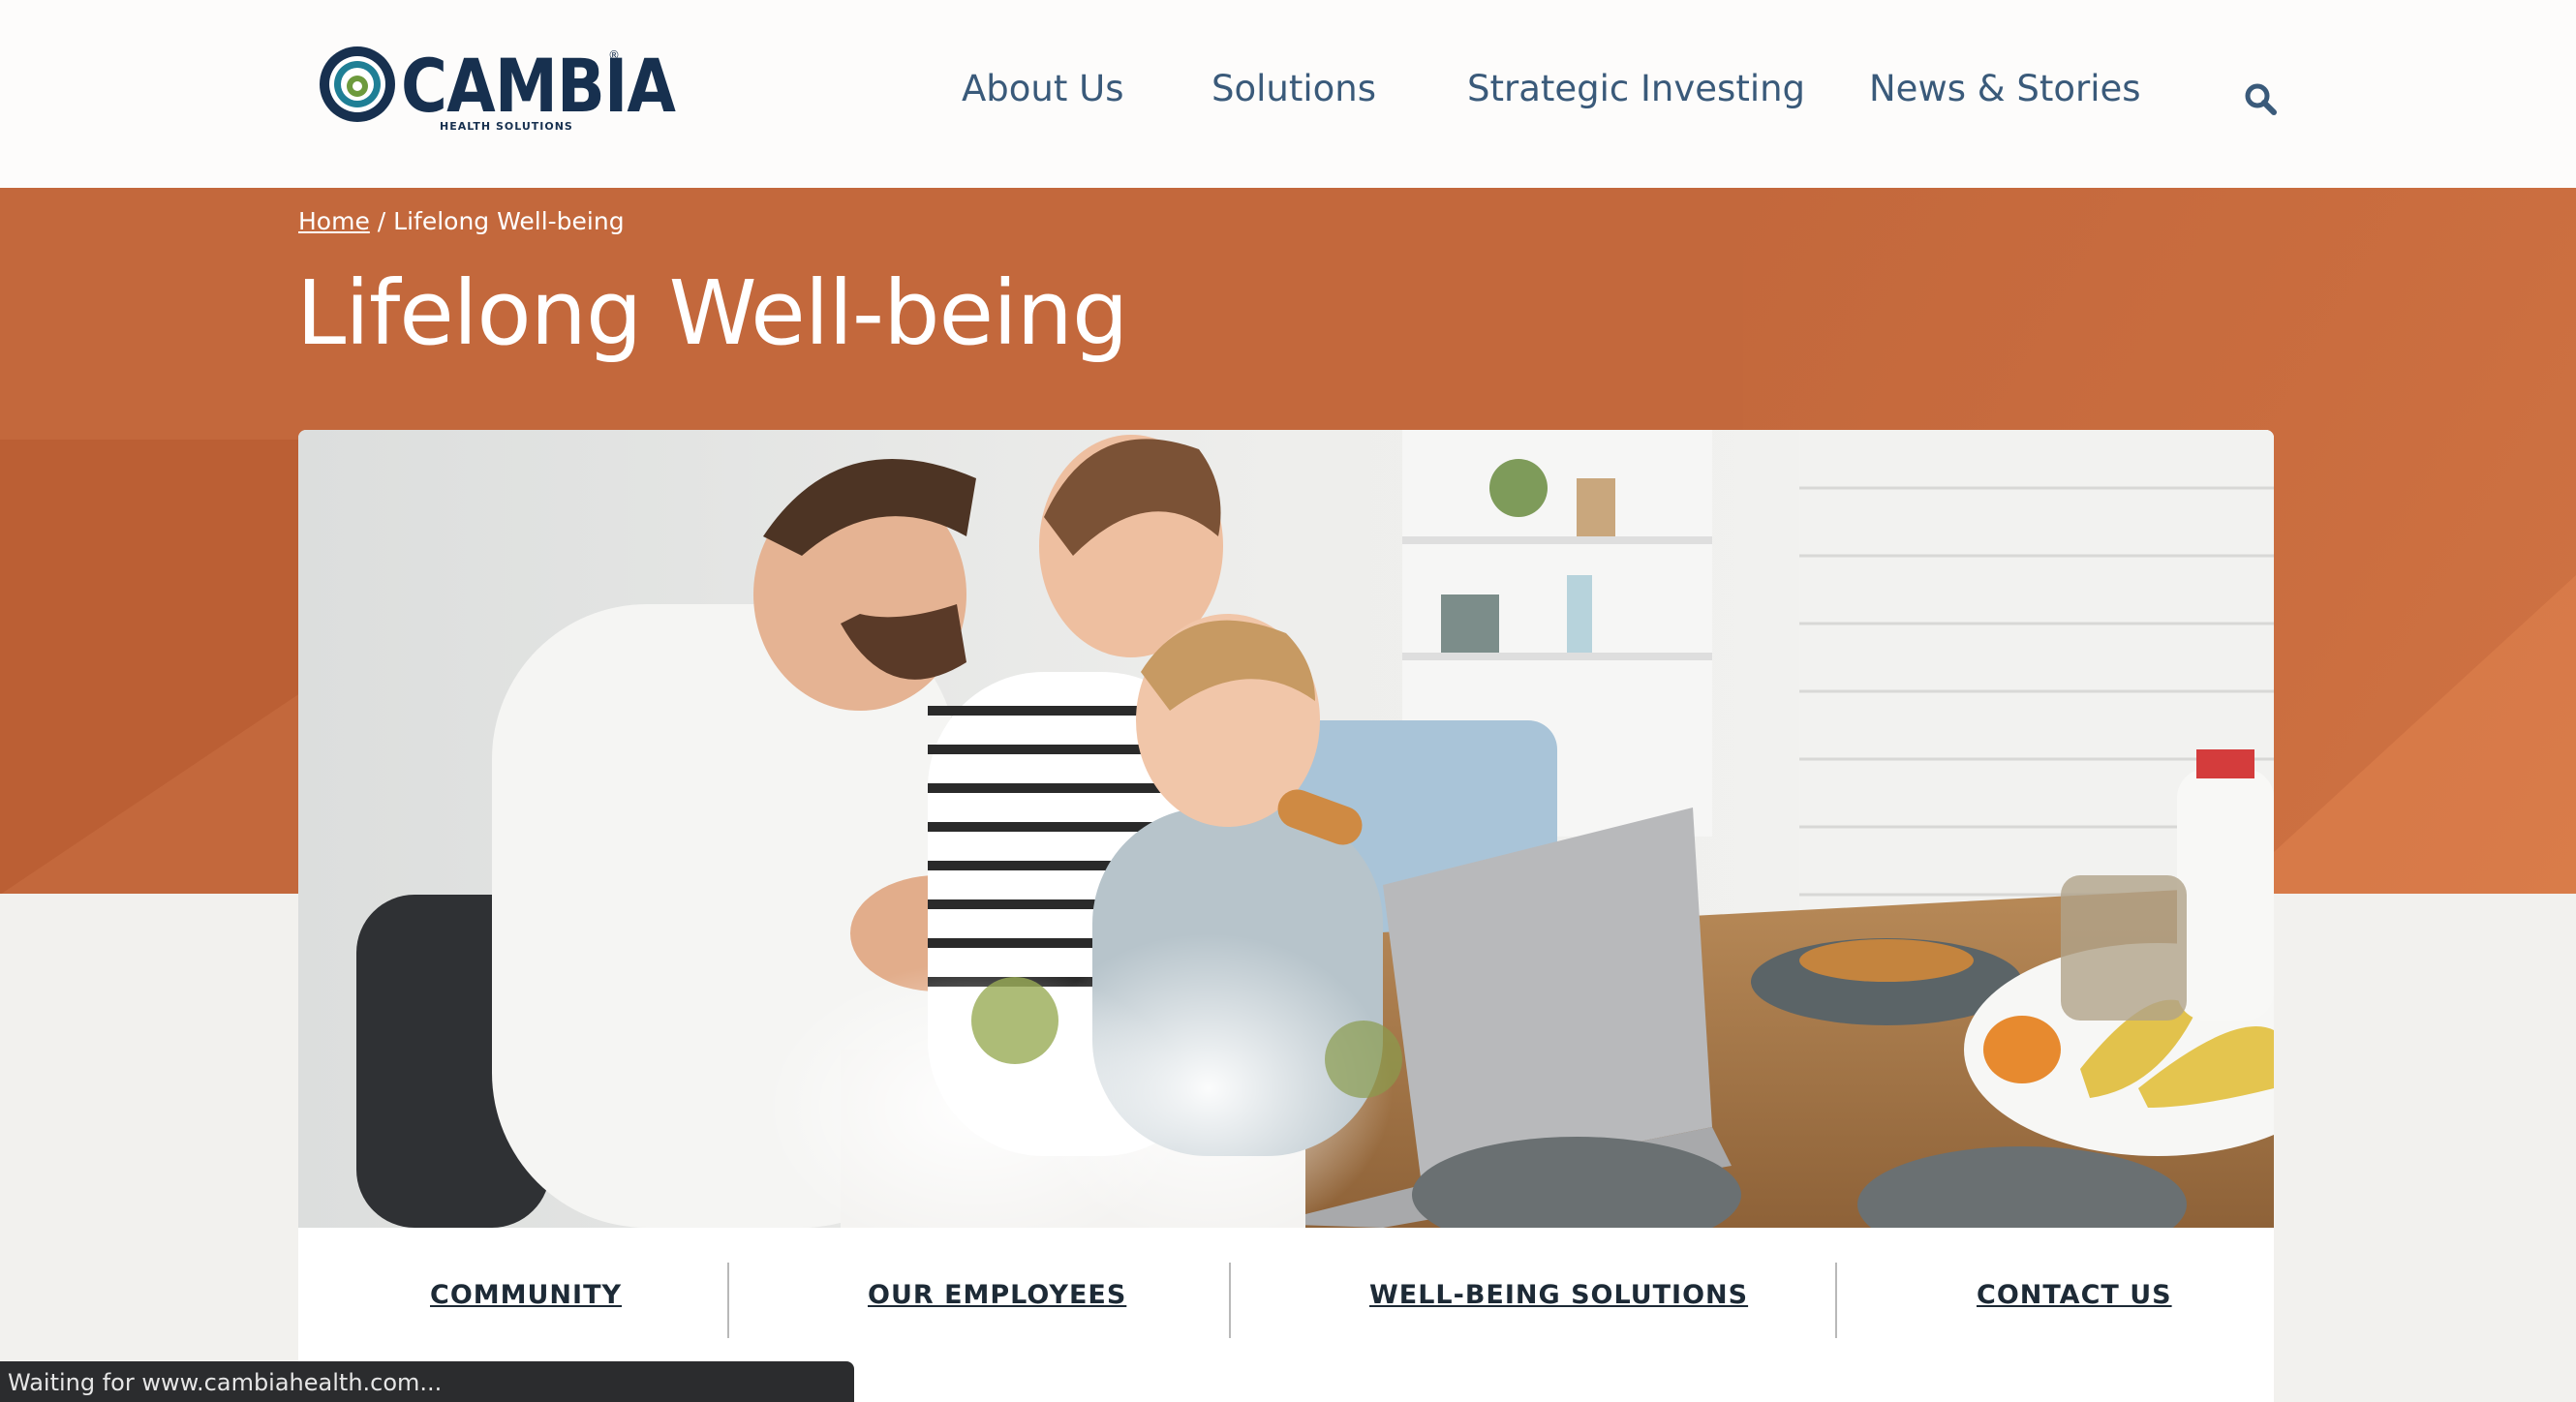 This screenshot has height=1402, width=2576. I want to click on cambia-logo-mark-icon, so click(357, 84).